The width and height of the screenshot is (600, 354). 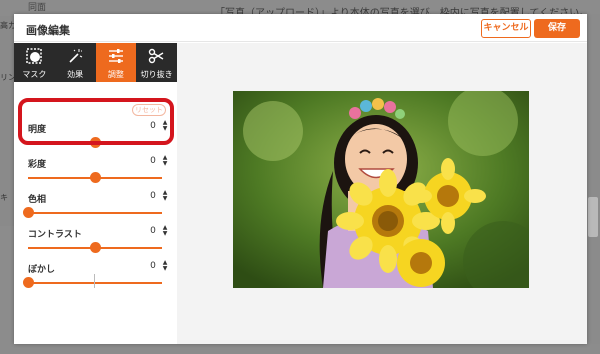 What do you see at coordinates (42, 270) in the screenshot?
I see `blur-label: ぼかし` at bounding box center [42, 270].